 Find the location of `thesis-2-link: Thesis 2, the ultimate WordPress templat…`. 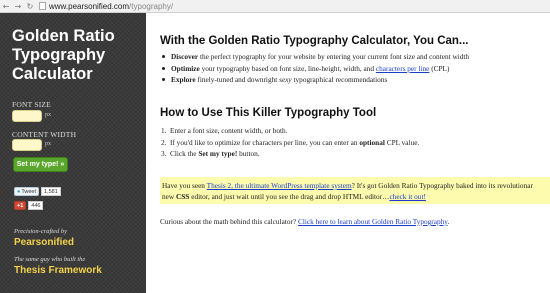

thesis-2-link: Thesis 2, the ultimate WordPress templat… is located at coordinates (279, 185).